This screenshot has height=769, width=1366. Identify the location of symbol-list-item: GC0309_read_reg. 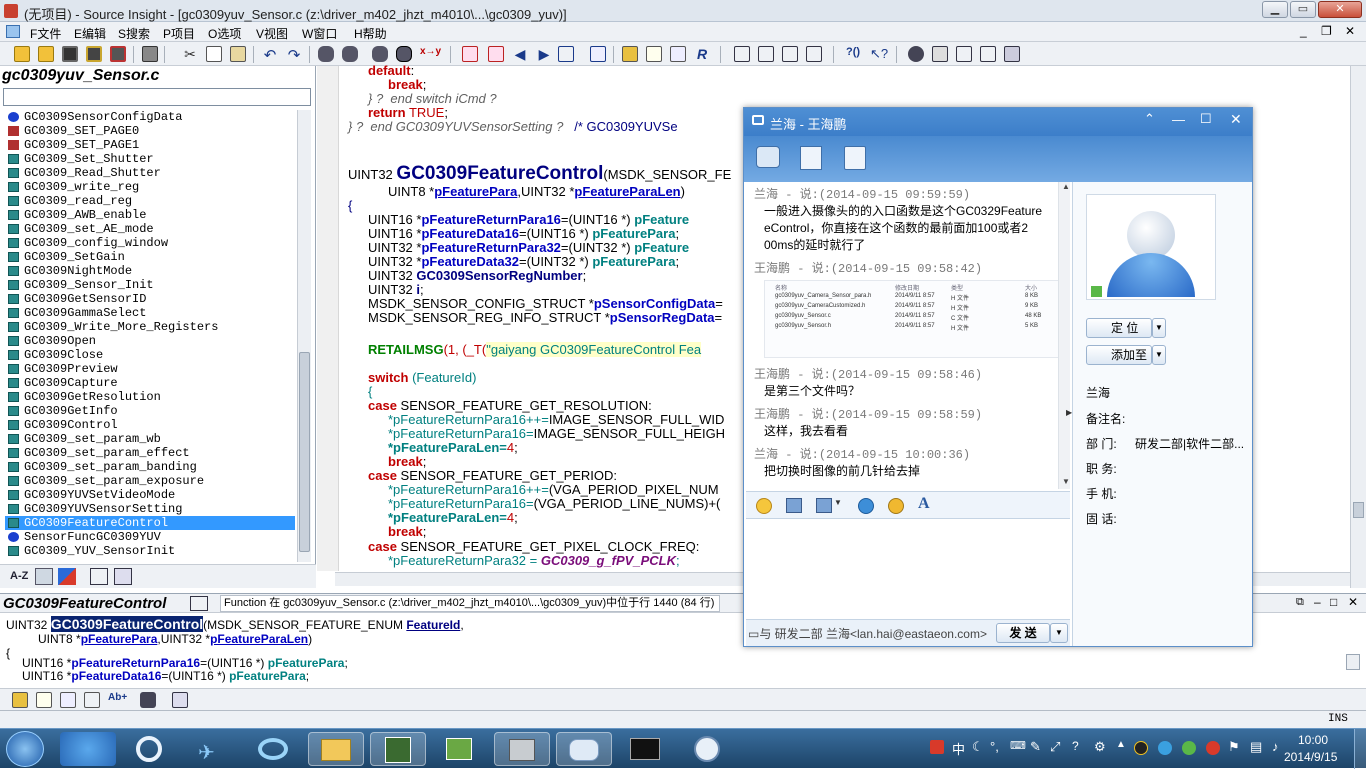
(150, 201).